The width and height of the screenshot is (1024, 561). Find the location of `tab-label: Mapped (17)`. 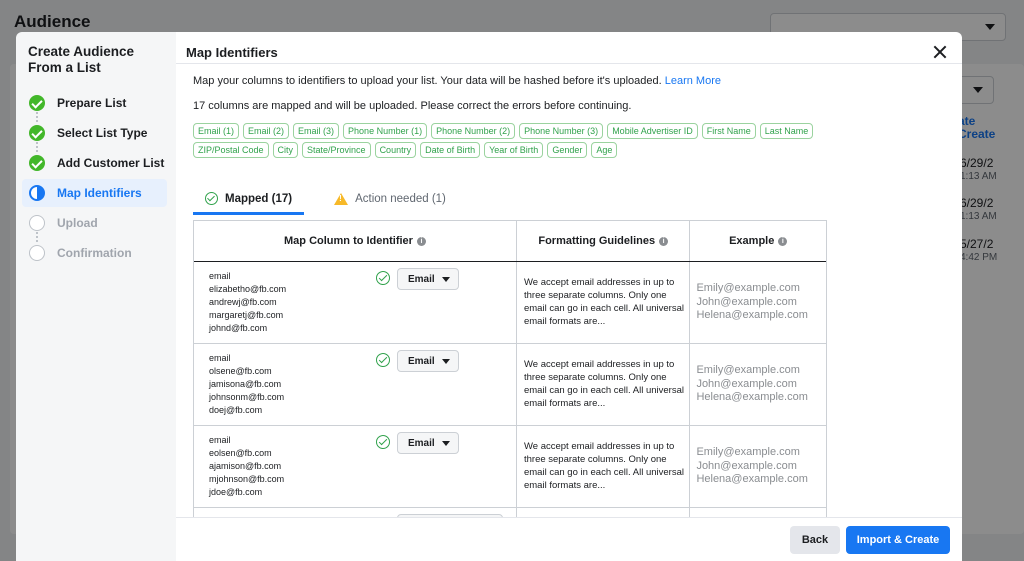

tab-label: Mapped (17) is located at coordinates (259, 198).